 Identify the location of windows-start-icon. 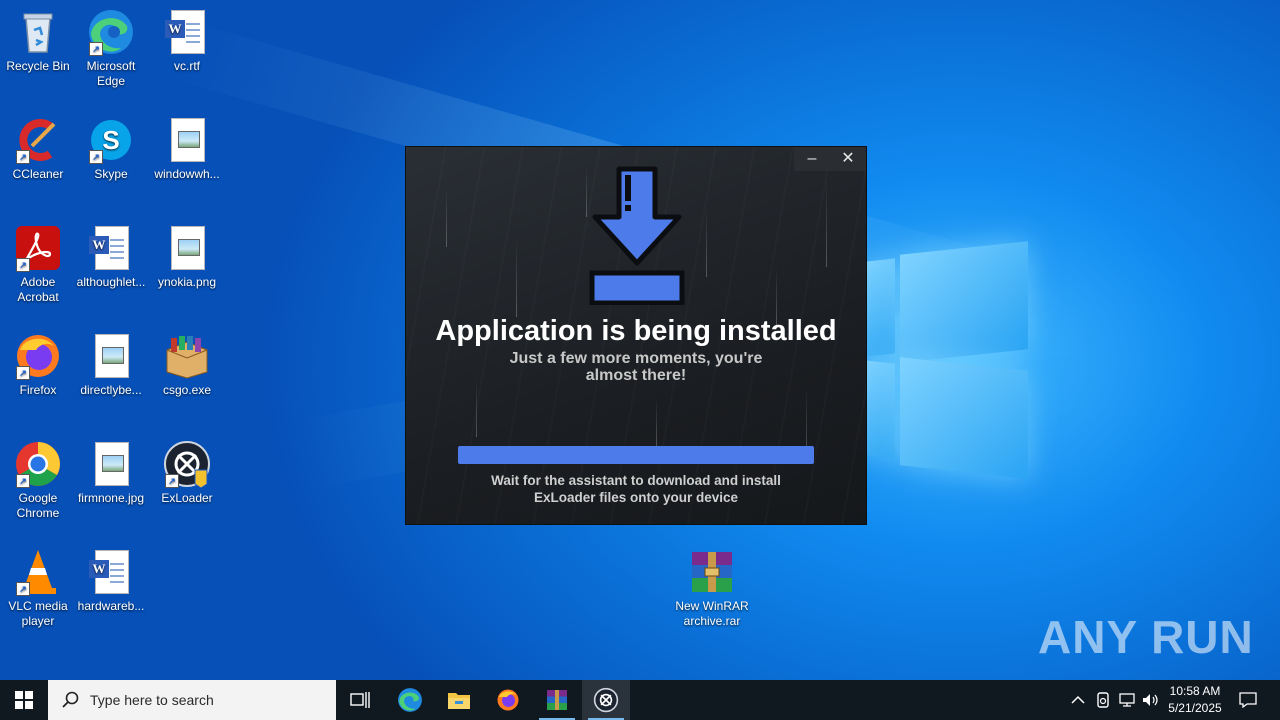
(24, 700).